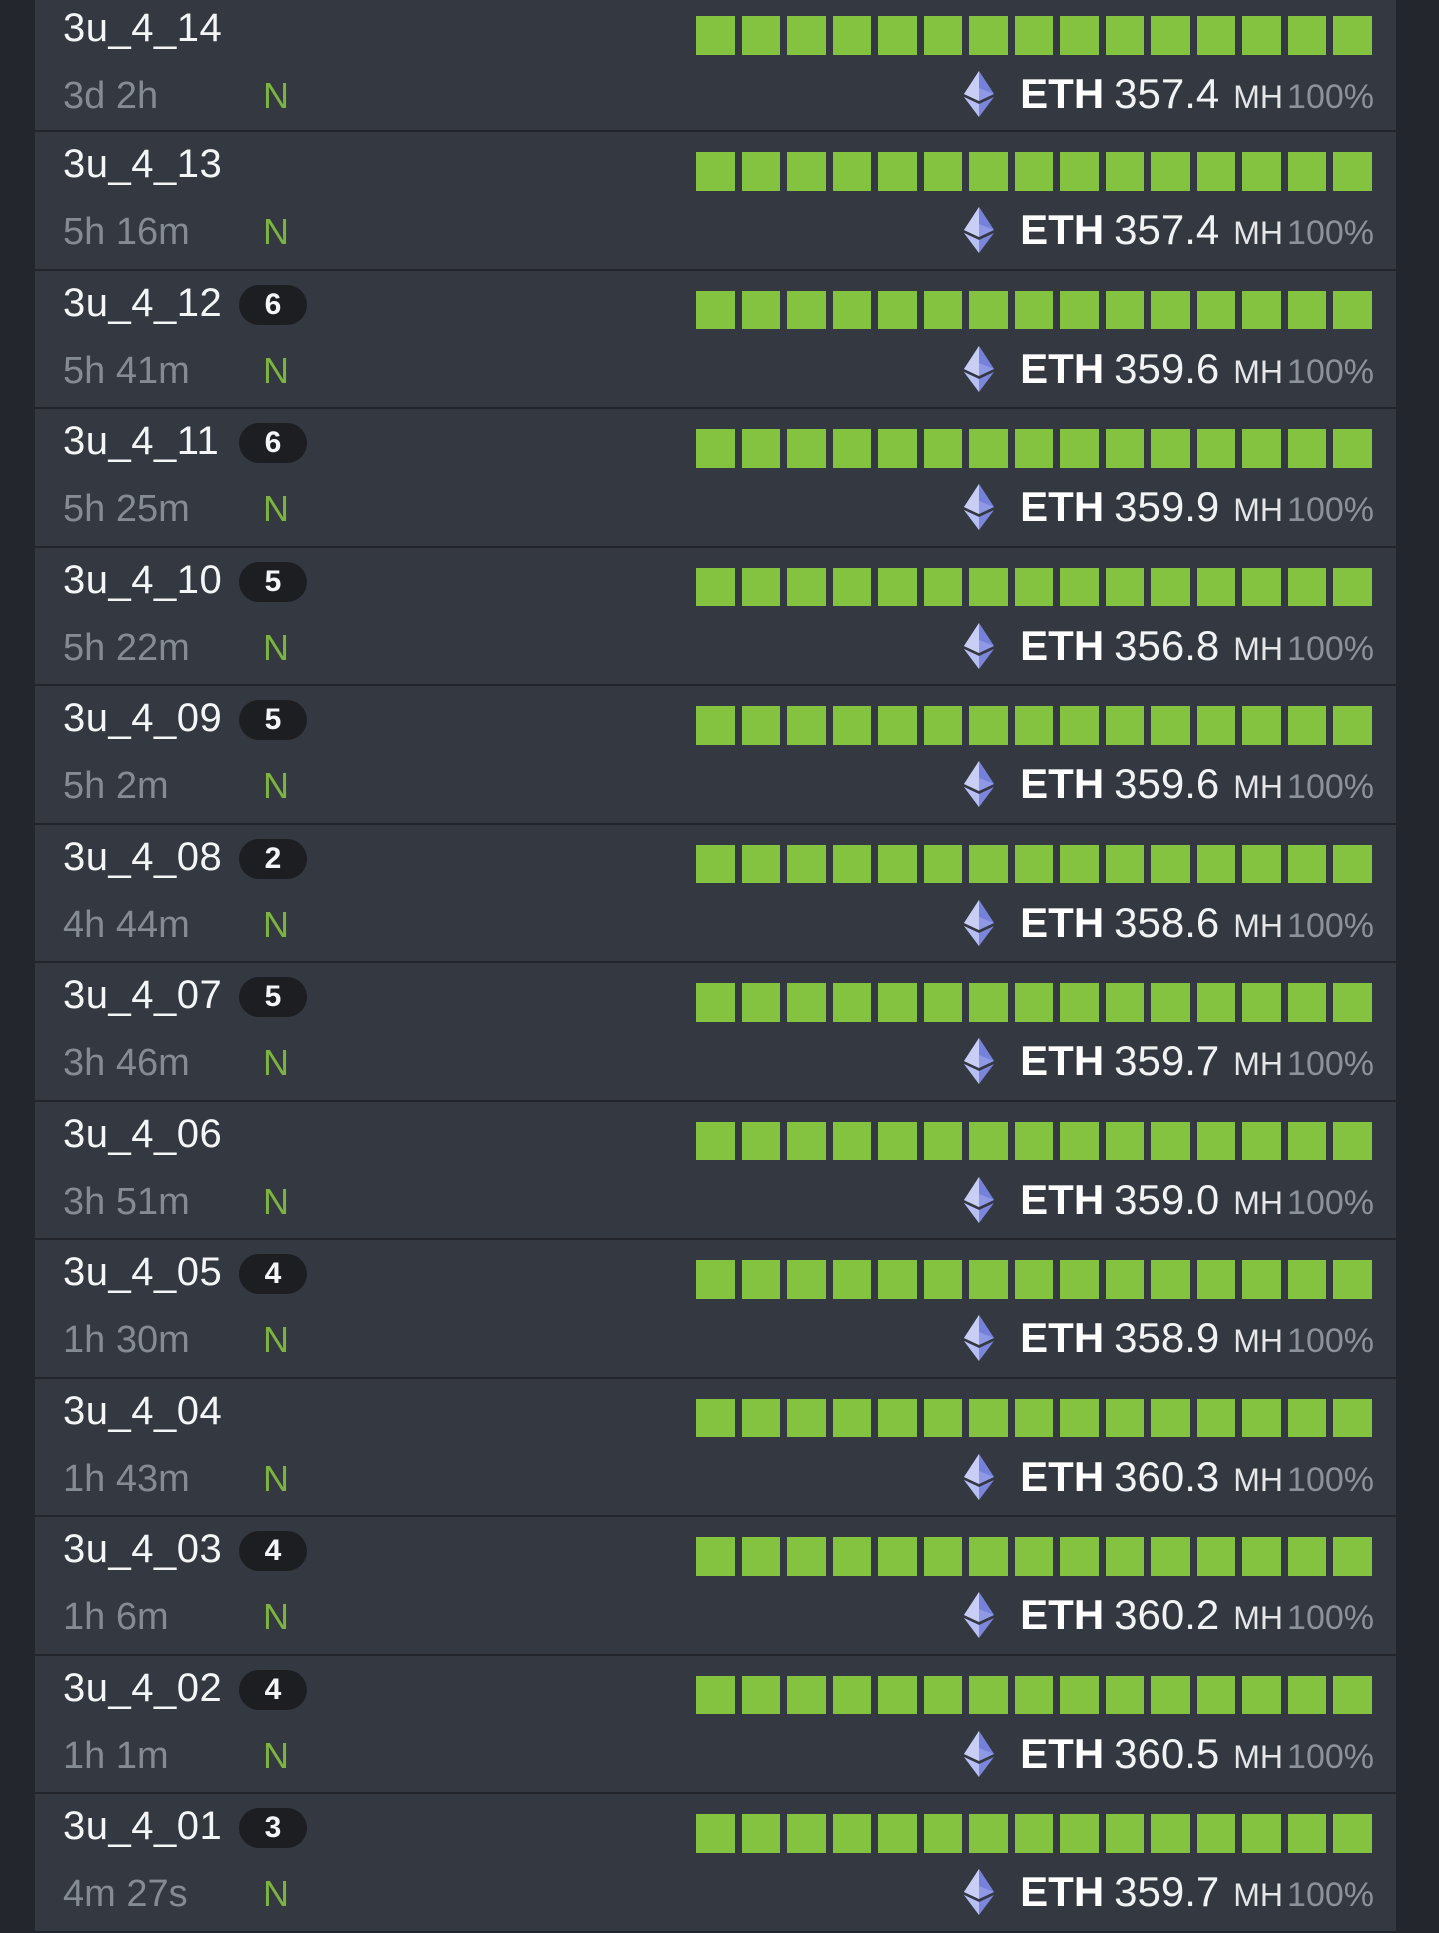  Describe the element at coordinates (142, 1411) in the screenshot. I see `worker-name: 3u_4_04` at that location.